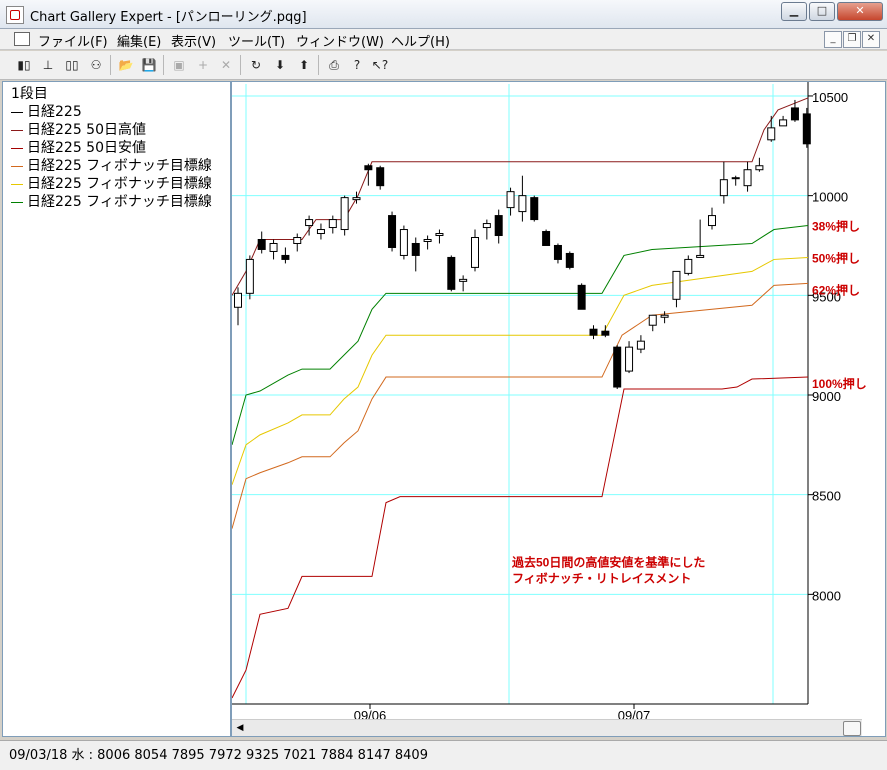  What do you see at coordinates (203, 65) in the screenshot?
I see `add-icon: +` at bounding box center [203, 65].